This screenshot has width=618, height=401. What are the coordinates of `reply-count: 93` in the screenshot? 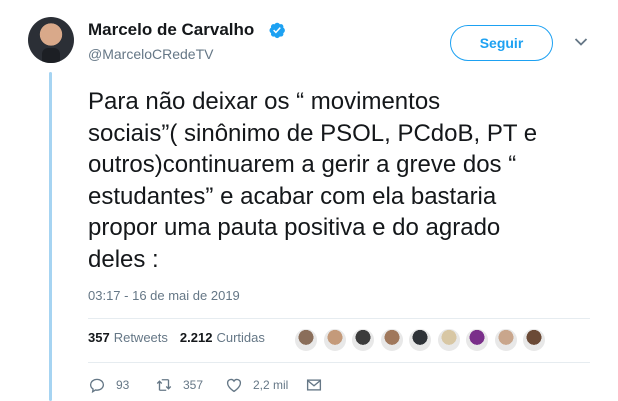 It's located at (123, 385).